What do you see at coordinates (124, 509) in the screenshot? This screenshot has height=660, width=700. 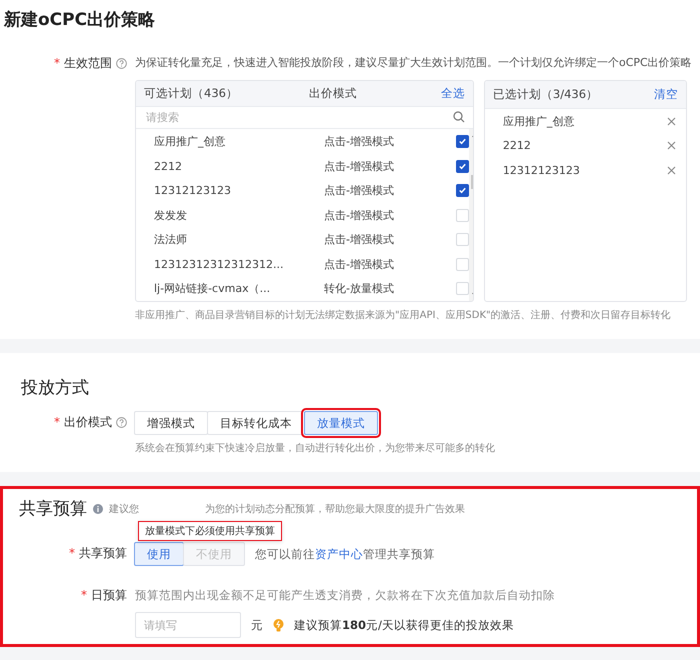 I see `budget-hint: 建议您` at bounding box center [124, 509].